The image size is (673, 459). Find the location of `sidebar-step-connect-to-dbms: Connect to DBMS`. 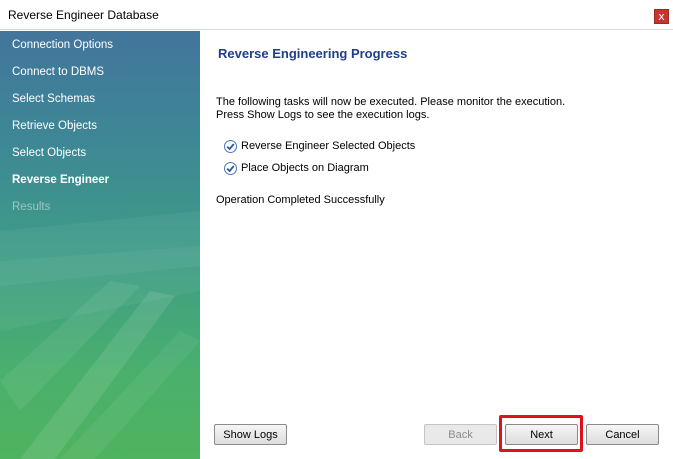

sidebar-step-connect-to-dbms: Connect to DBMS is located at coordinates (58, 72).